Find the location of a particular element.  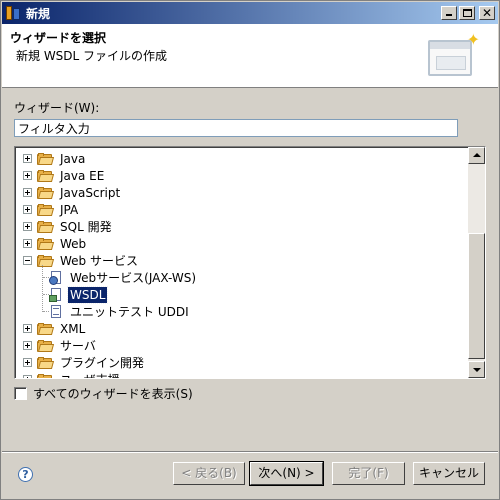

tree-child-item: ユニットテスト UDDI is located at coordinates (120, 311).